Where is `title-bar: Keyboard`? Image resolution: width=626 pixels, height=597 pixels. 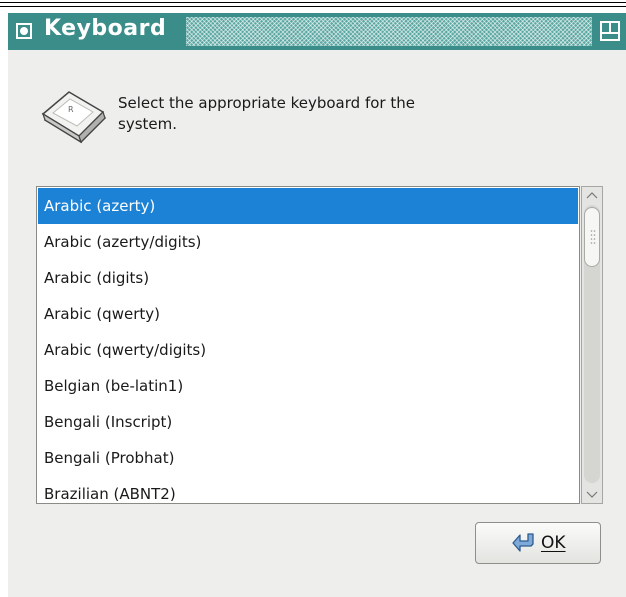 title-bar: Keyboard is located at coordinates (317, 31).